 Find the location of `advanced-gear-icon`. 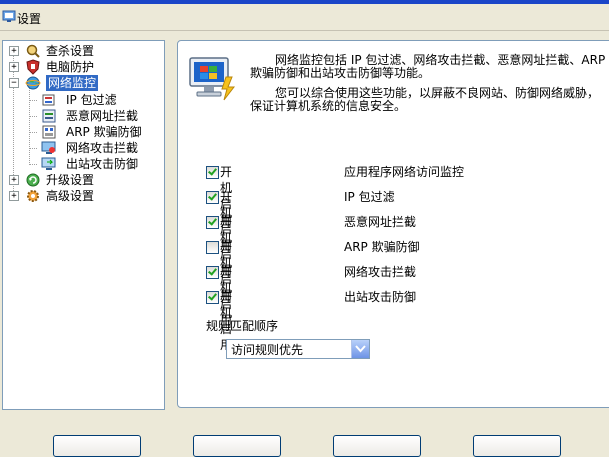

advanced-gear-icon is located at coordinates (33, 196).